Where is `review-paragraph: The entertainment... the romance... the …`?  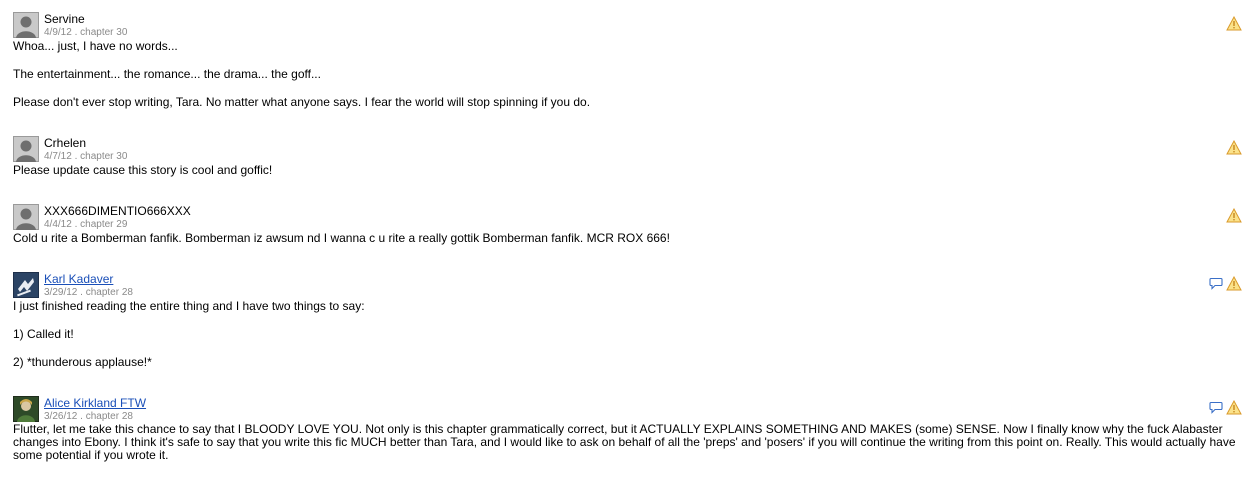
review-paragraph: The entertainment... the romance... the … is located at coordinates (167, 74).